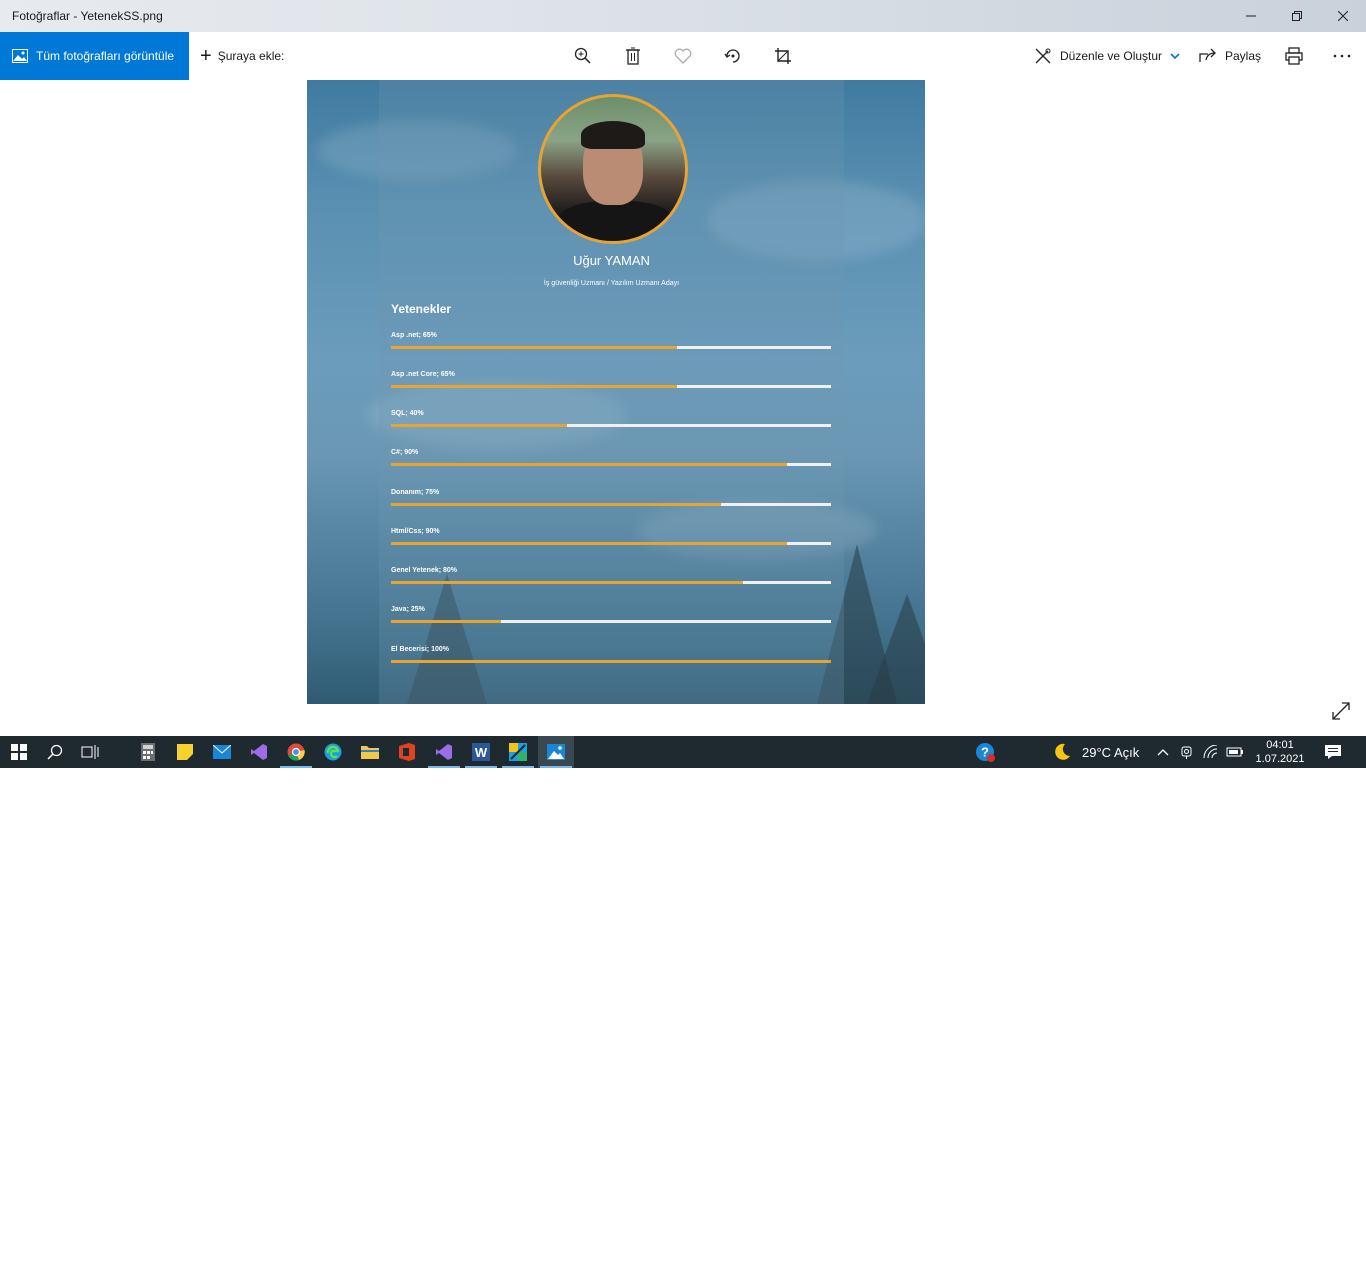 This screenshot has height=1280, width=1366. I want to click on crop-icon, so click(783, 56).